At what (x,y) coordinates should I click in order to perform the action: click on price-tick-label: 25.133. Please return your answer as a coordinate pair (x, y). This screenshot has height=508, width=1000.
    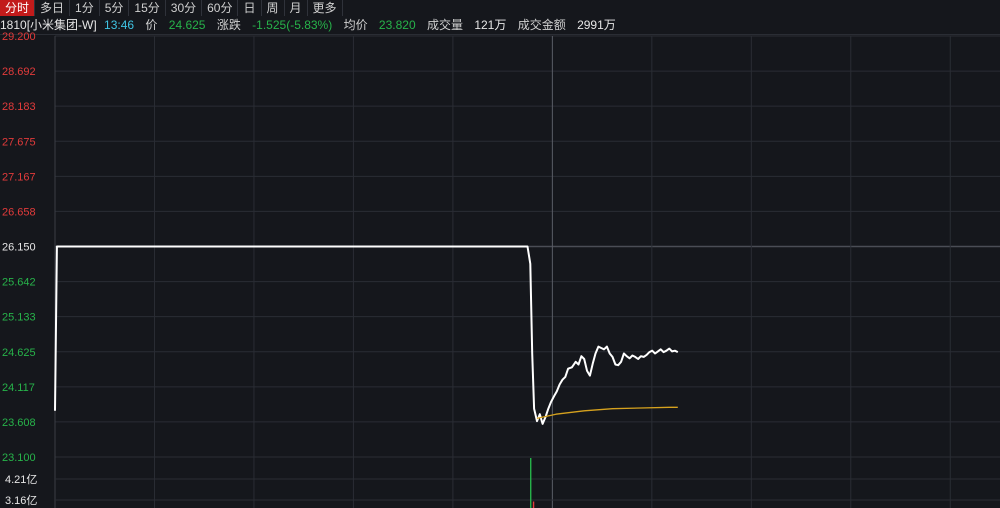
    Looking at the image, I should click on (19, 318).